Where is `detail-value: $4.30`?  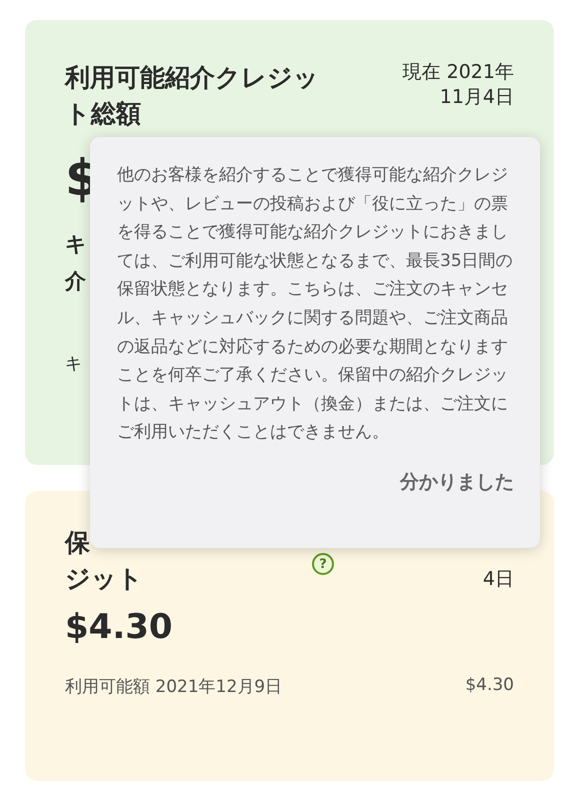
detail-value: $4.30 is located at coordinates (489, 686).